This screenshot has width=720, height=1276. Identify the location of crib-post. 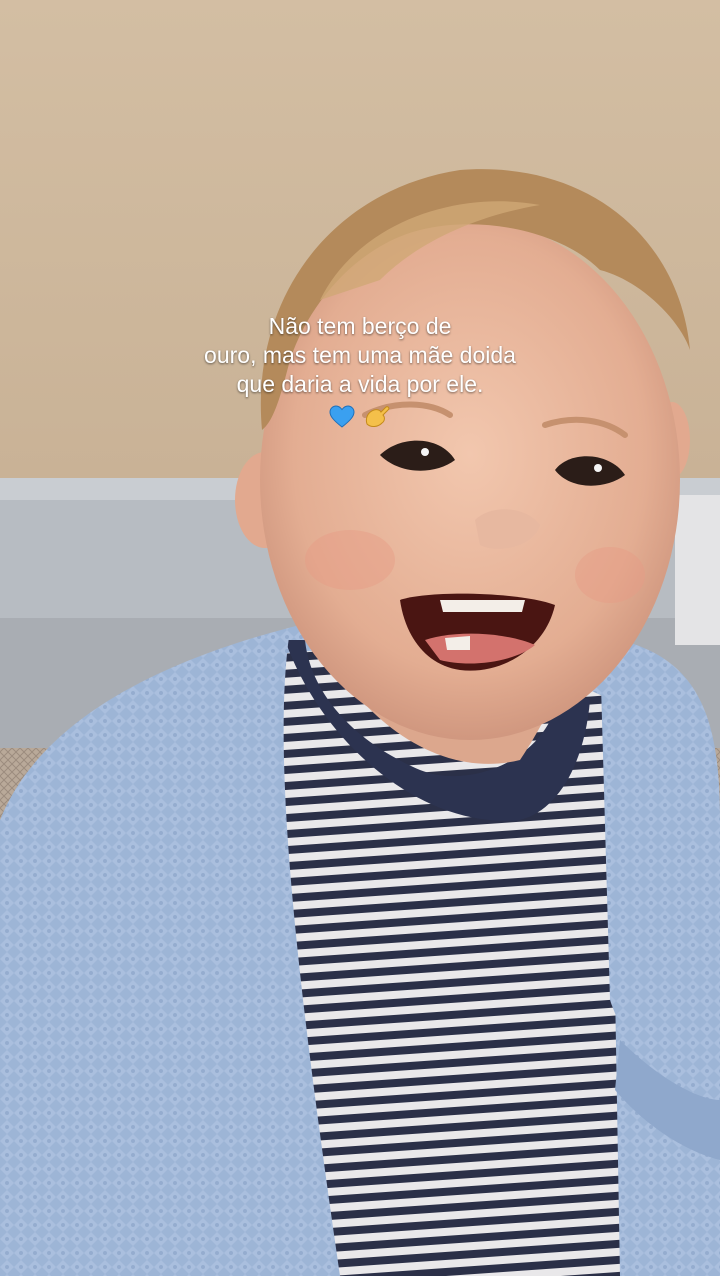
(697, 570).